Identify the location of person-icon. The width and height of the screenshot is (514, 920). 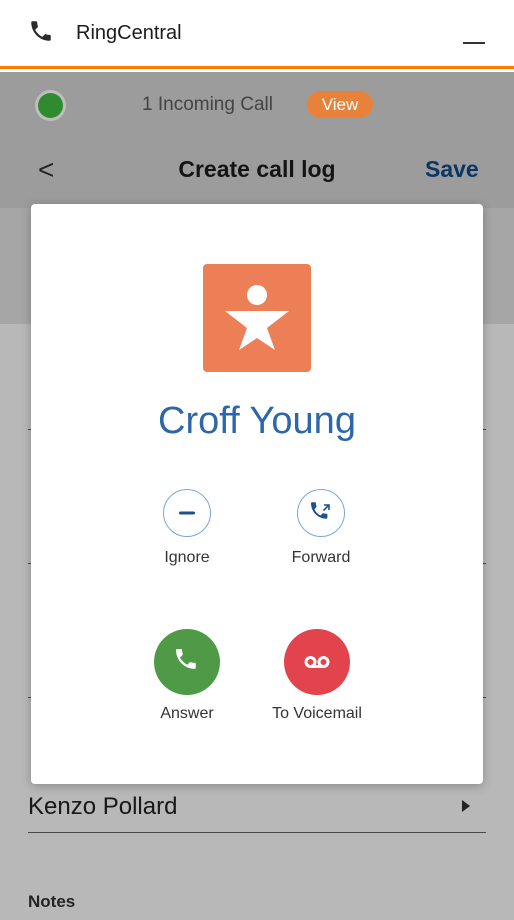
(257, 317).